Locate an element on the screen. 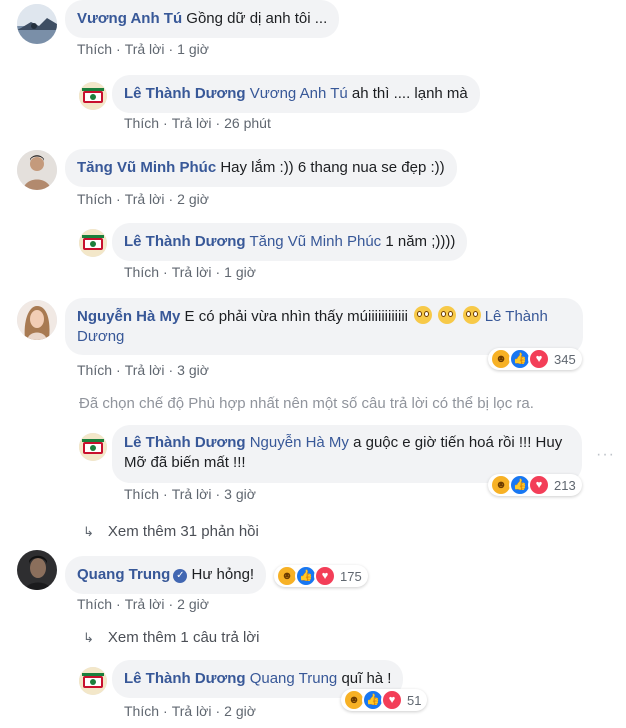 The image size is (626, 728). comment-actions: Thích · Trả lời · 3 giờ is located at coordinates (143, 370).